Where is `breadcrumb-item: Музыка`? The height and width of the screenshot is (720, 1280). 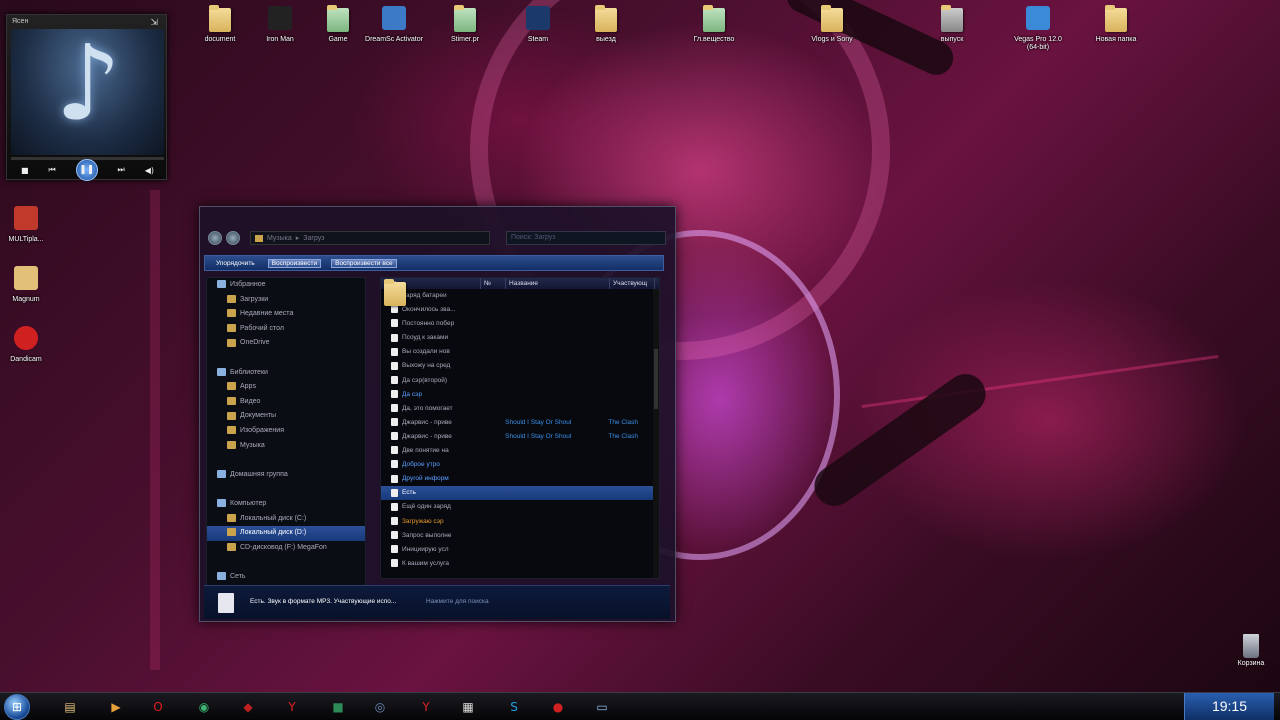 breadcrumb-item: Музыка is located at coordinates (279, 238).